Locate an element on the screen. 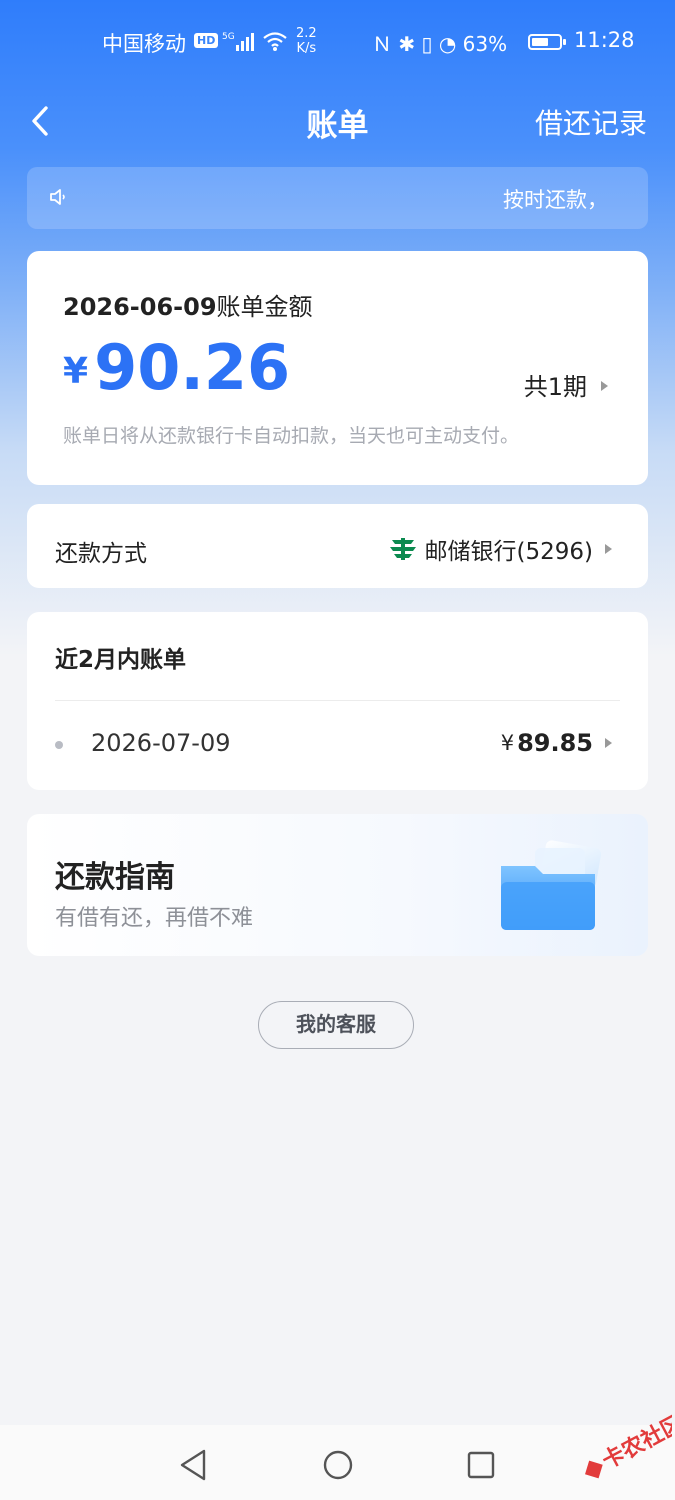 The height and width of the screenshot is (1500, 675). signal-icon: 5G is located at coordinates (238, 41).